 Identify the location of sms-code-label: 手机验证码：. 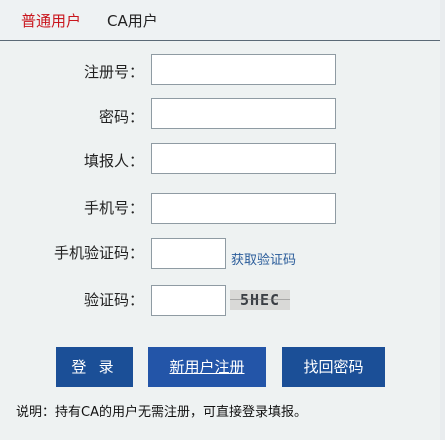
(98, 253).